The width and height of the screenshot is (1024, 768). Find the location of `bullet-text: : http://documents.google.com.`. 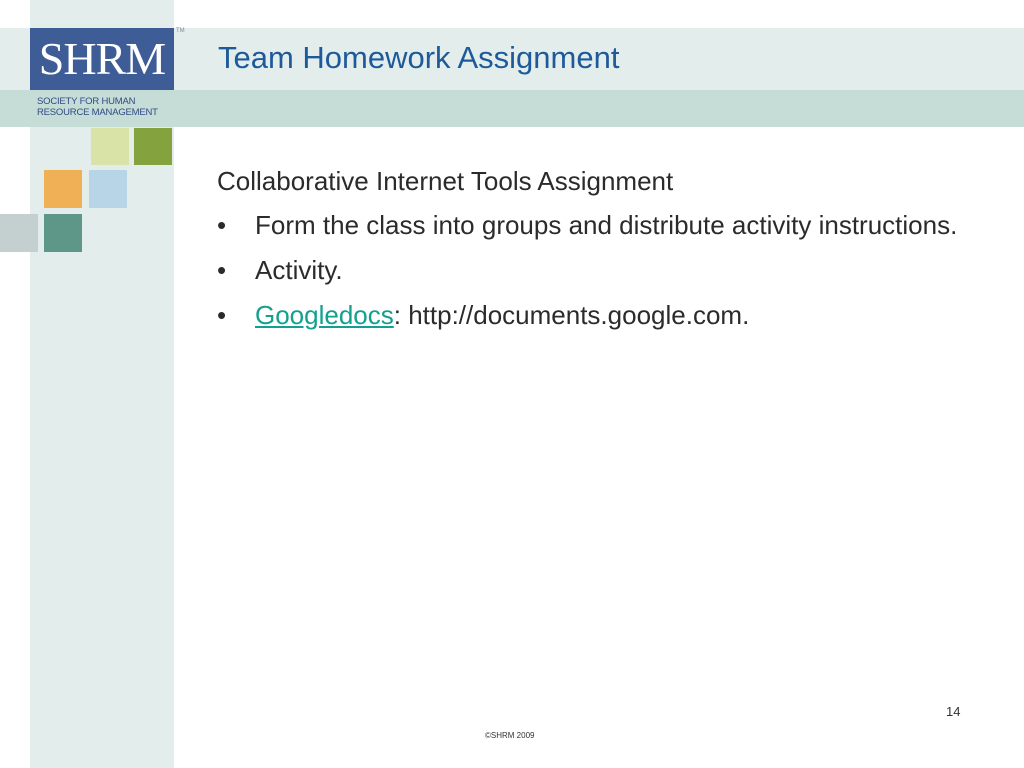

bullet-text: : http://documents.google.com. is located at coordinates (571, 315).